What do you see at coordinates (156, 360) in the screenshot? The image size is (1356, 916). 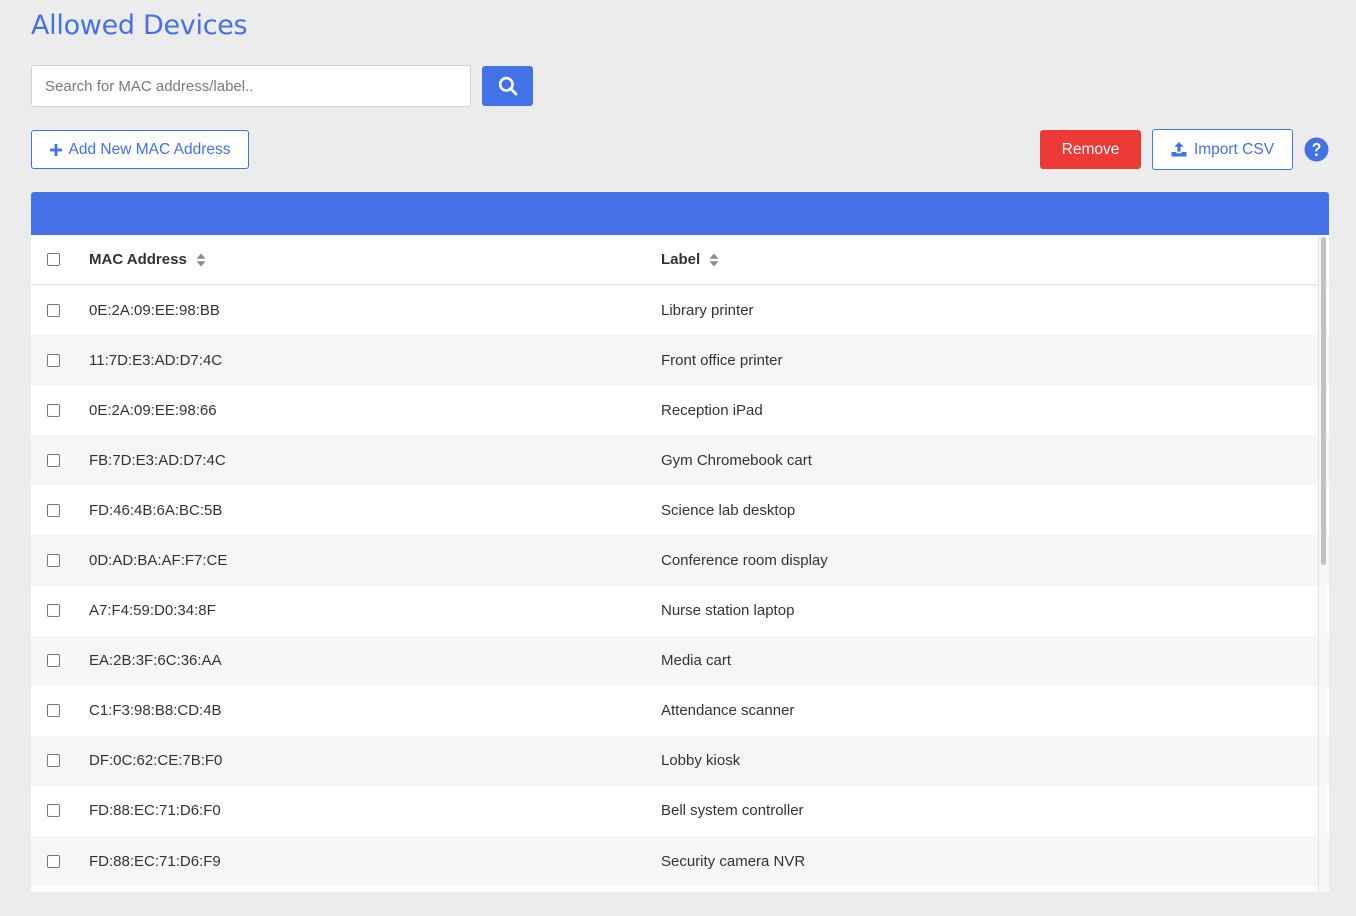 I see `cell-mac-address: 11:7D:E3:AD:D7:4C` at bounding box center [156, 360].